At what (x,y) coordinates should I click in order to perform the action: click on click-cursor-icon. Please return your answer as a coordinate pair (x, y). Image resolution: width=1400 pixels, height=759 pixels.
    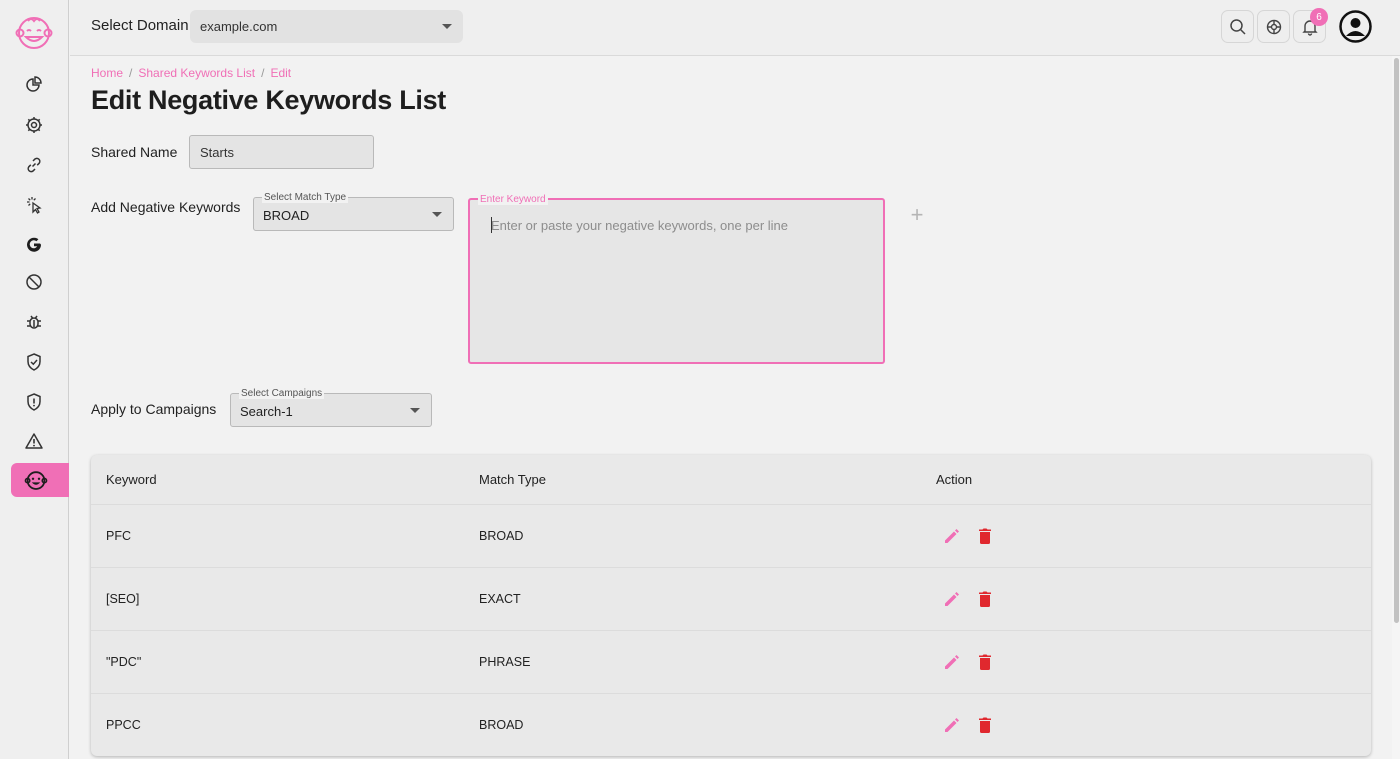
    Looking at the image, I should click on (34, 205).